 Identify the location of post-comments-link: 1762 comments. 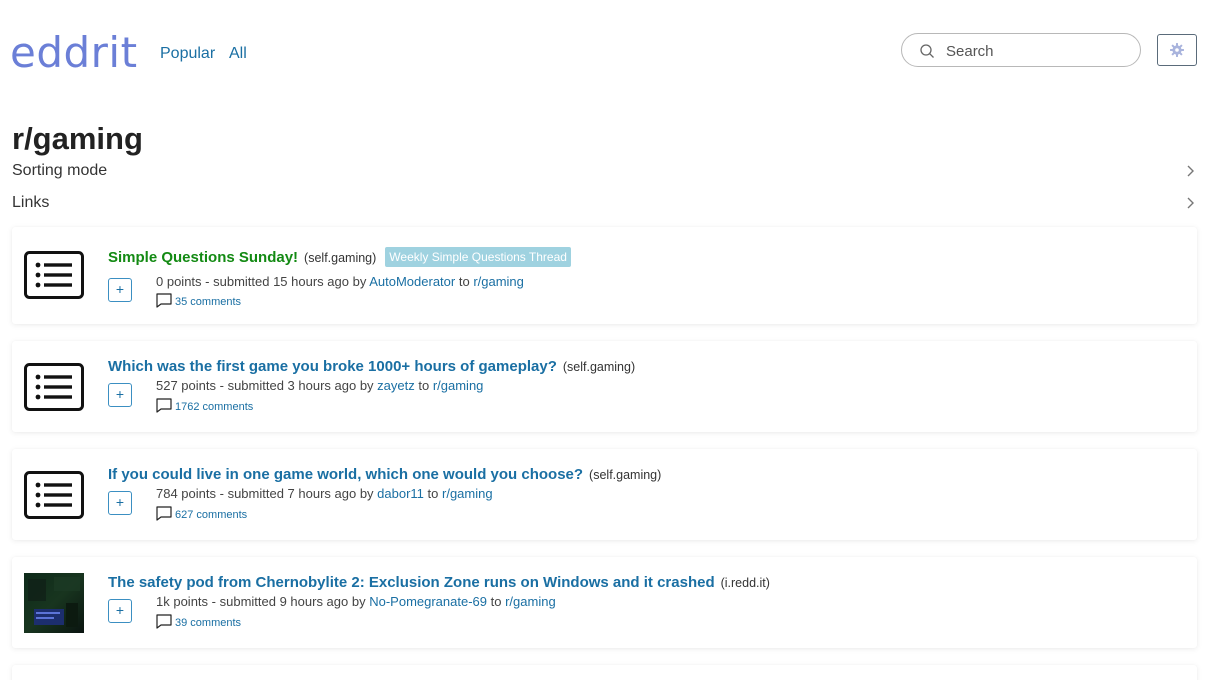
(204, 406).